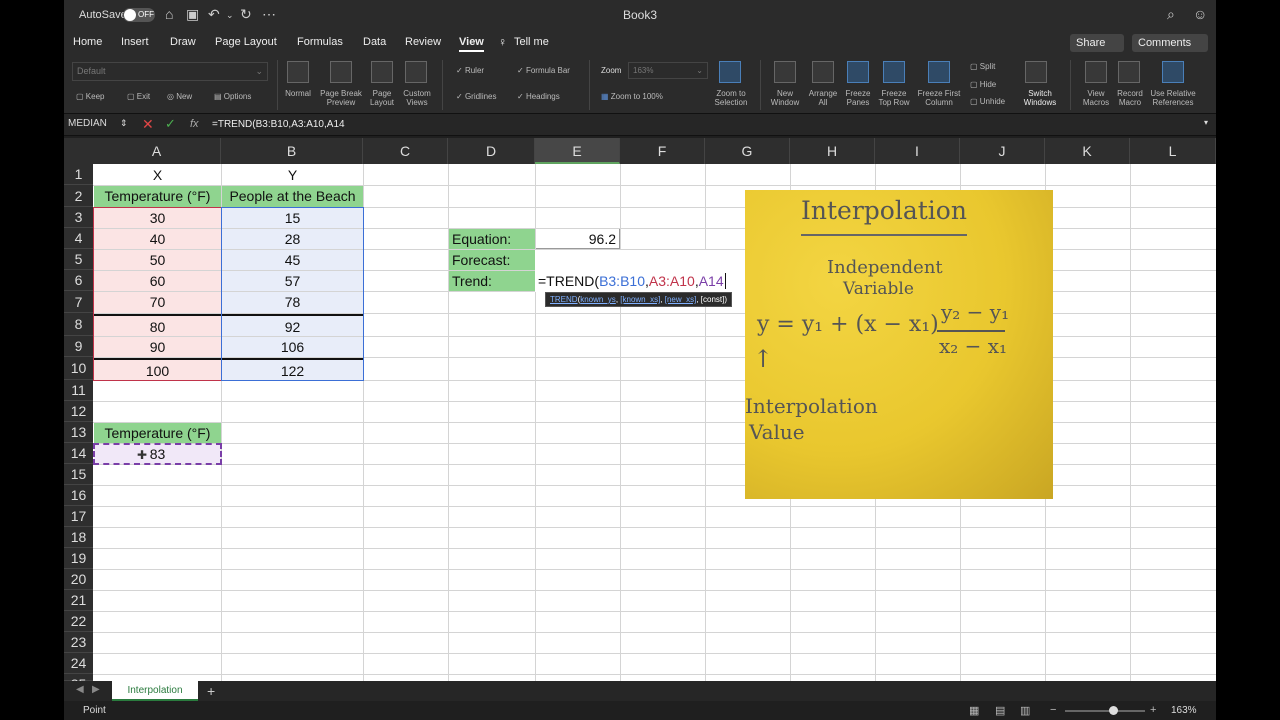 This screenshot has height=720, width=1280. I want to click on arrange-all-icon, so click(823, 72).